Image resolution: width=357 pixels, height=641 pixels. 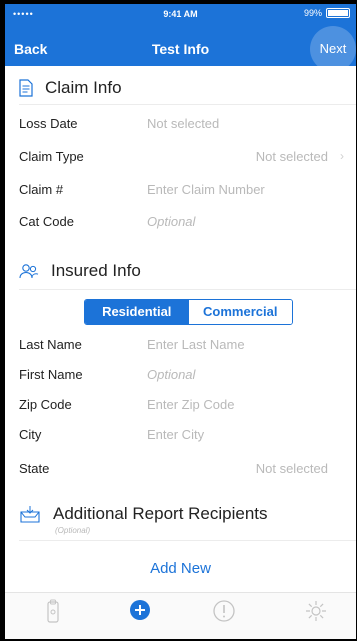 What do you see at coordinates (50, 344) in the screenshot?
I see `last-name-label: Last Name` at bounding box center [50, 344].